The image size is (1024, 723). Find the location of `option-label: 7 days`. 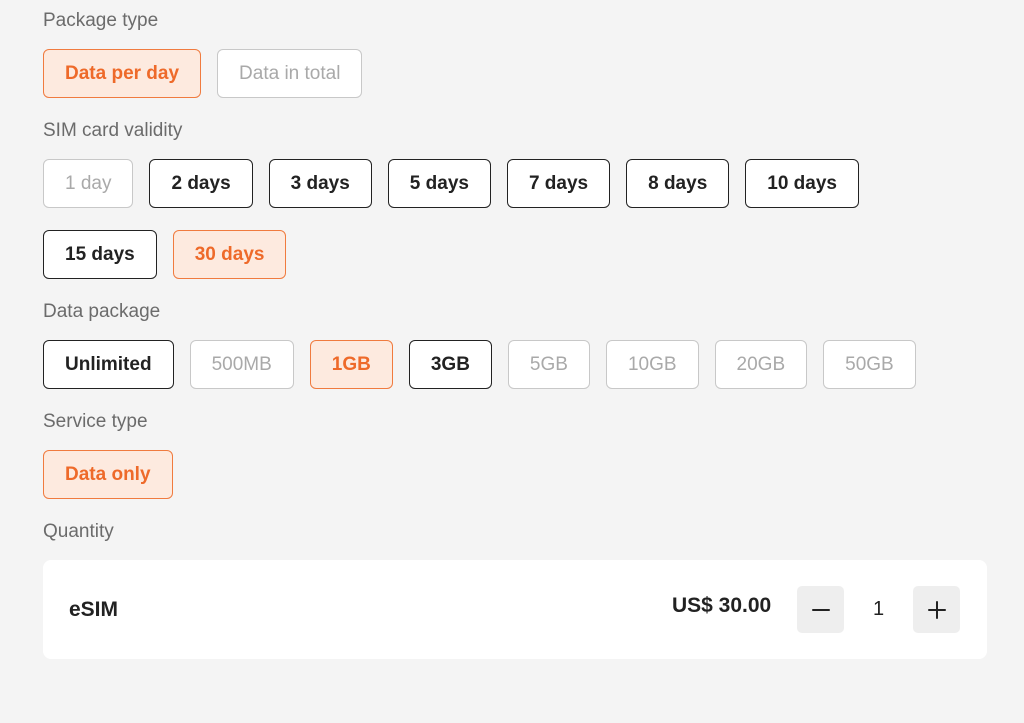

option-label: 7 days is located at coordinates (558, 183).